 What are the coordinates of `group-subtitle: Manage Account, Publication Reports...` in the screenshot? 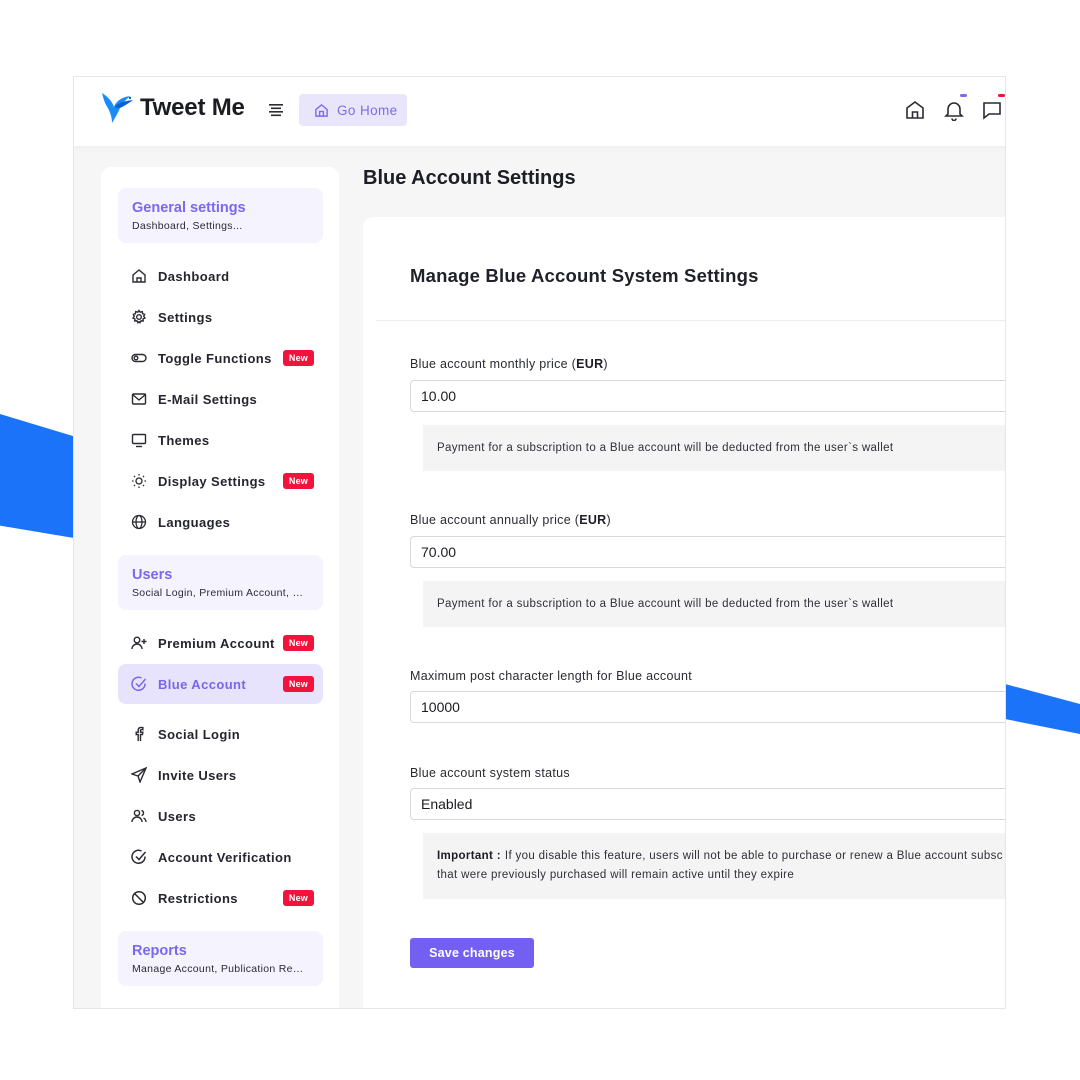 It's located at (220, 969).